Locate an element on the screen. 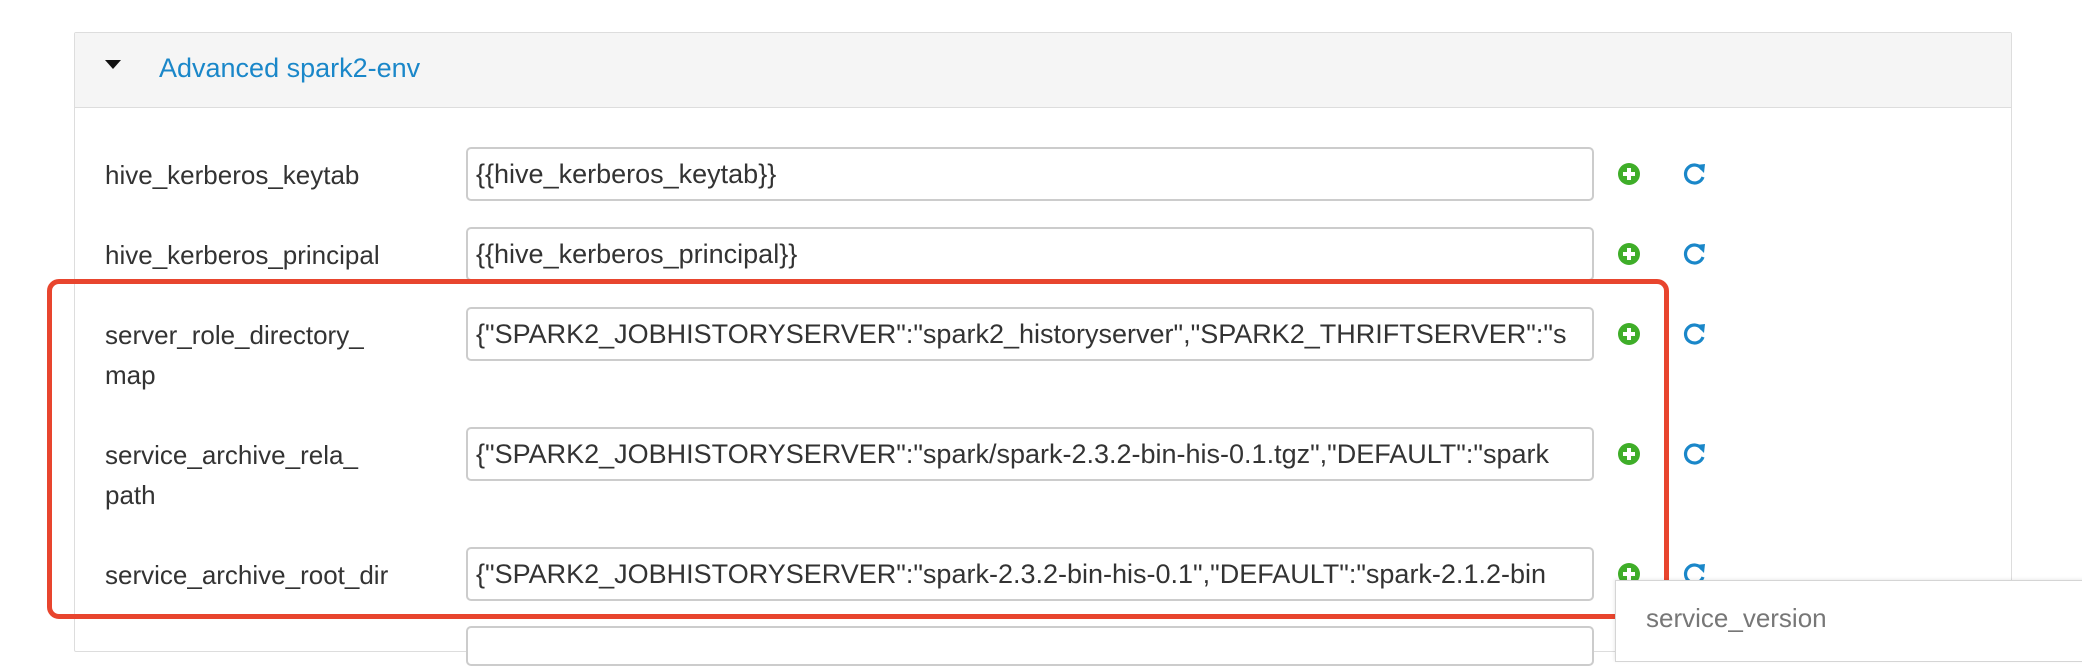 The width and height of the screenshot is (2082, 666). config-value-input-partial is located at coordinates (1030, 646).